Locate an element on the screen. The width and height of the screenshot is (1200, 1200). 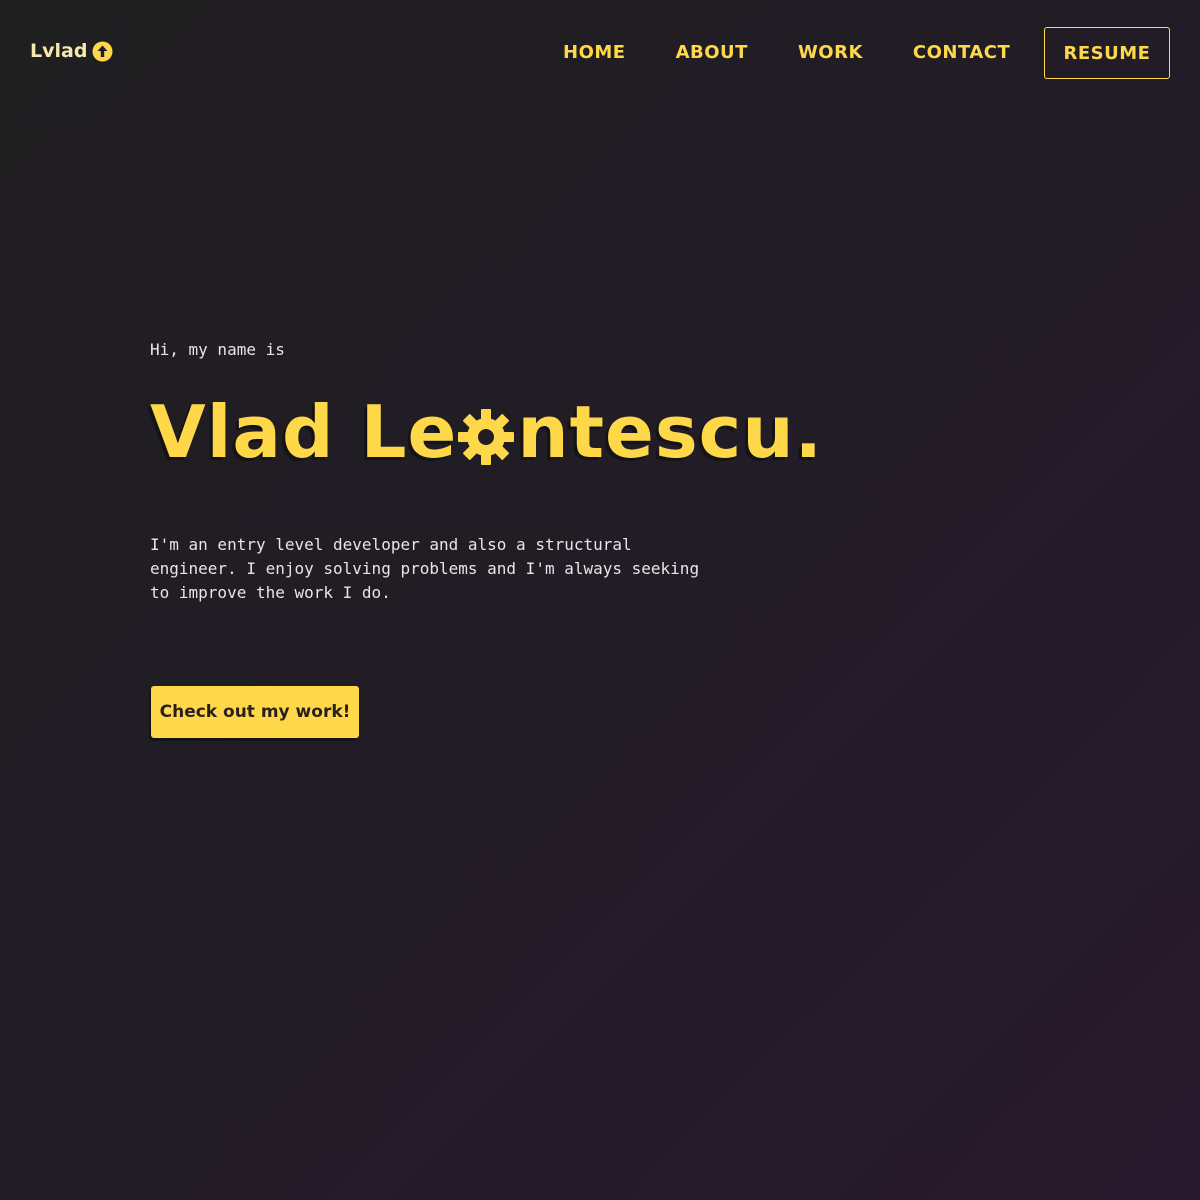
nav-home-link: HOME is located at coordinates (594, 53).